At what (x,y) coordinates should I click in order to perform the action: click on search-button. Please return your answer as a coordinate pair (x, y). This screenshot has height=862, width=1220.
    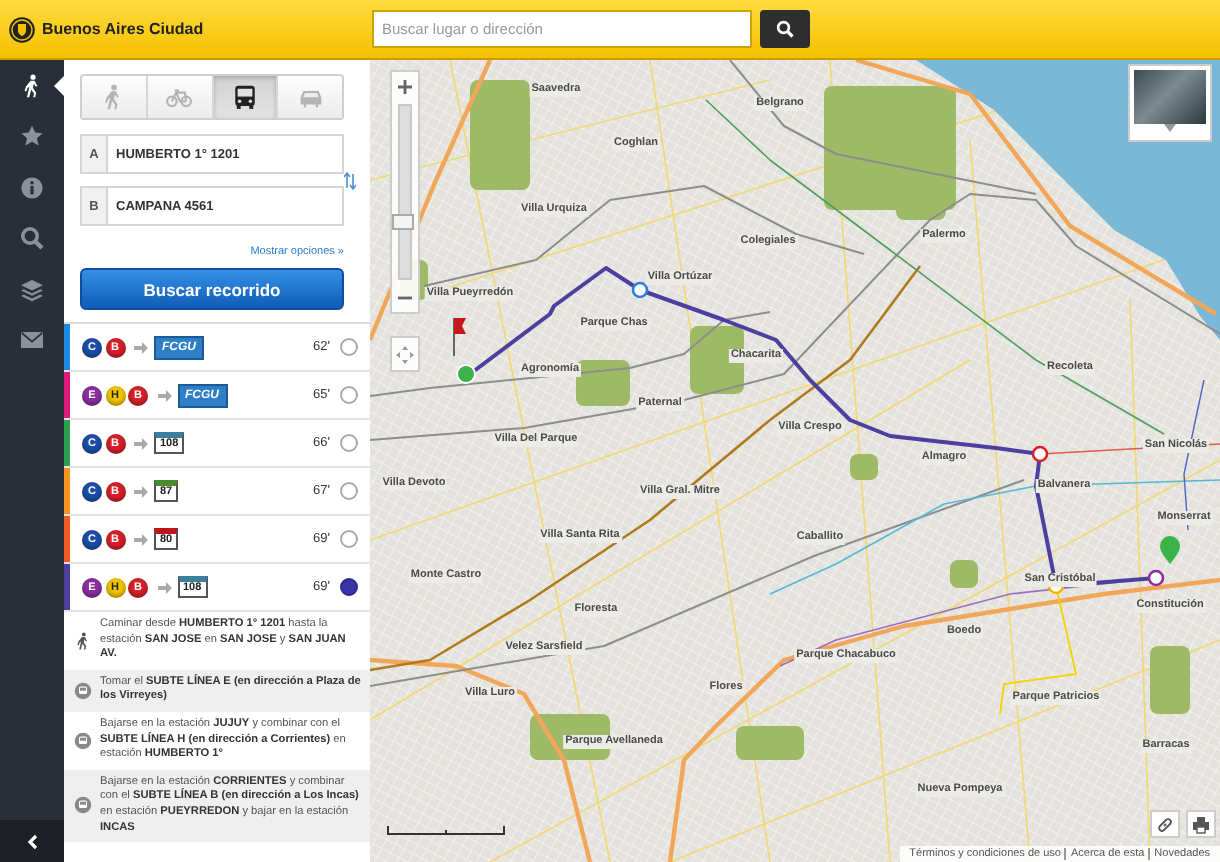
    Looking at the image, I should click on (785, 29).